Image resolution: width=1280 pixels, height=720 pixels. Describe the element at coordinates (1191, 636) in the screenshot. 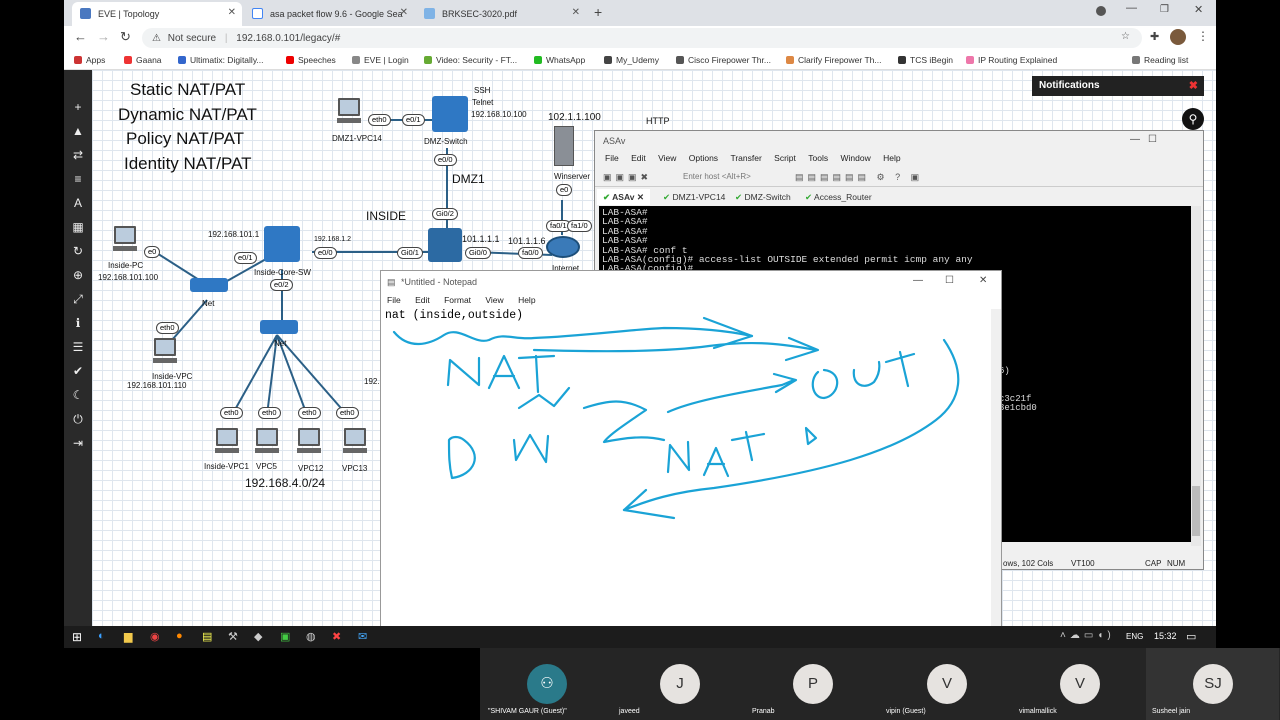

I see `notification-center-icon: ▭` at that location.